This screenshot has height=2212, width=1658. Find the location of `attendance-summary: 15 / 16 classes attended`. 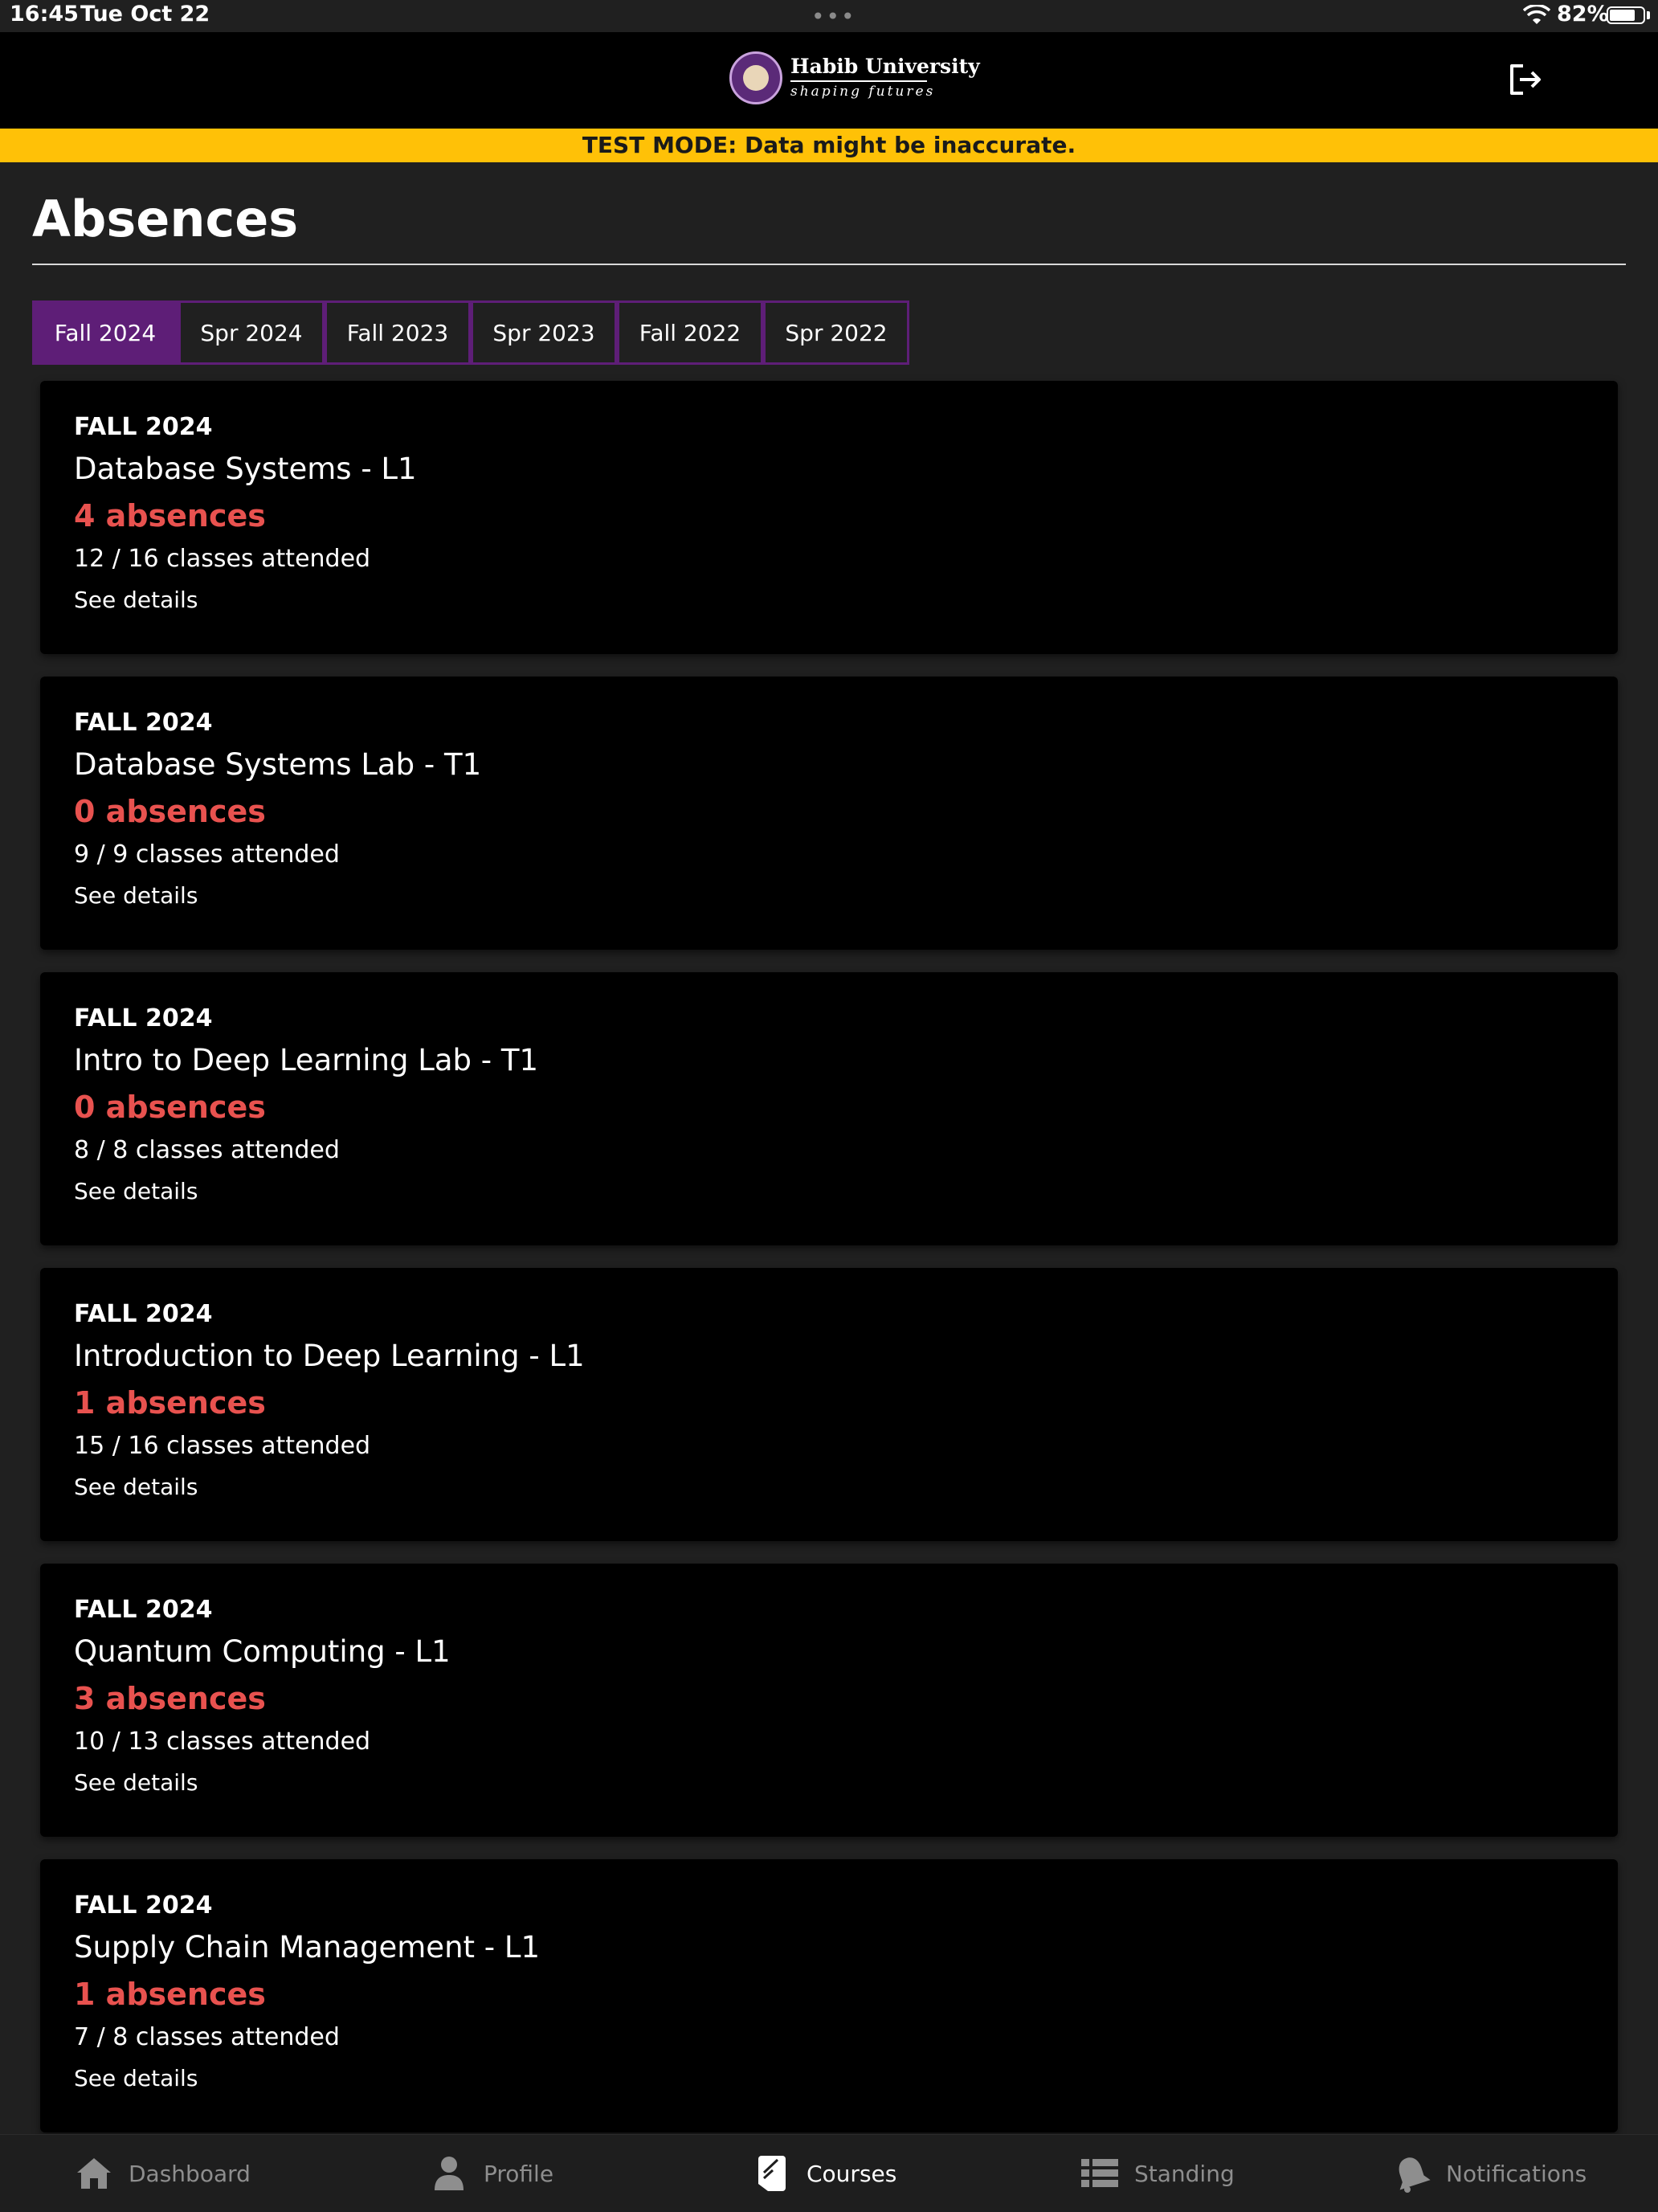

attendance-summary: 15 / 16 classes attended is located at coordinates (222, 1446).